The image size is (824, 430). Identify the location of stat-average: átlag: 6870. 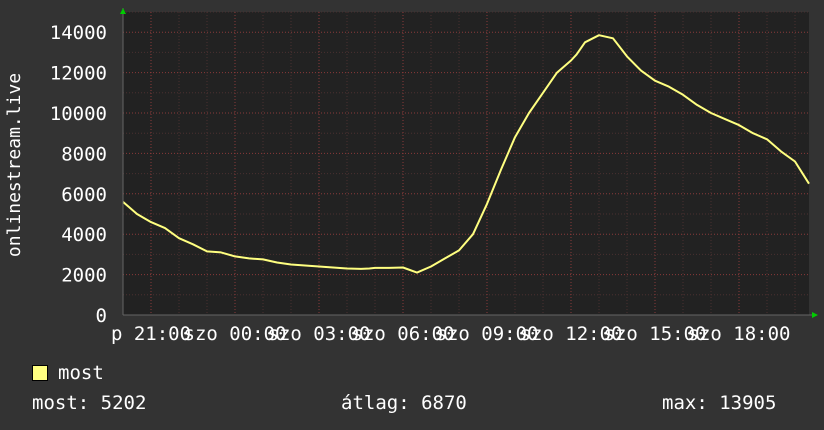
(404, 403).